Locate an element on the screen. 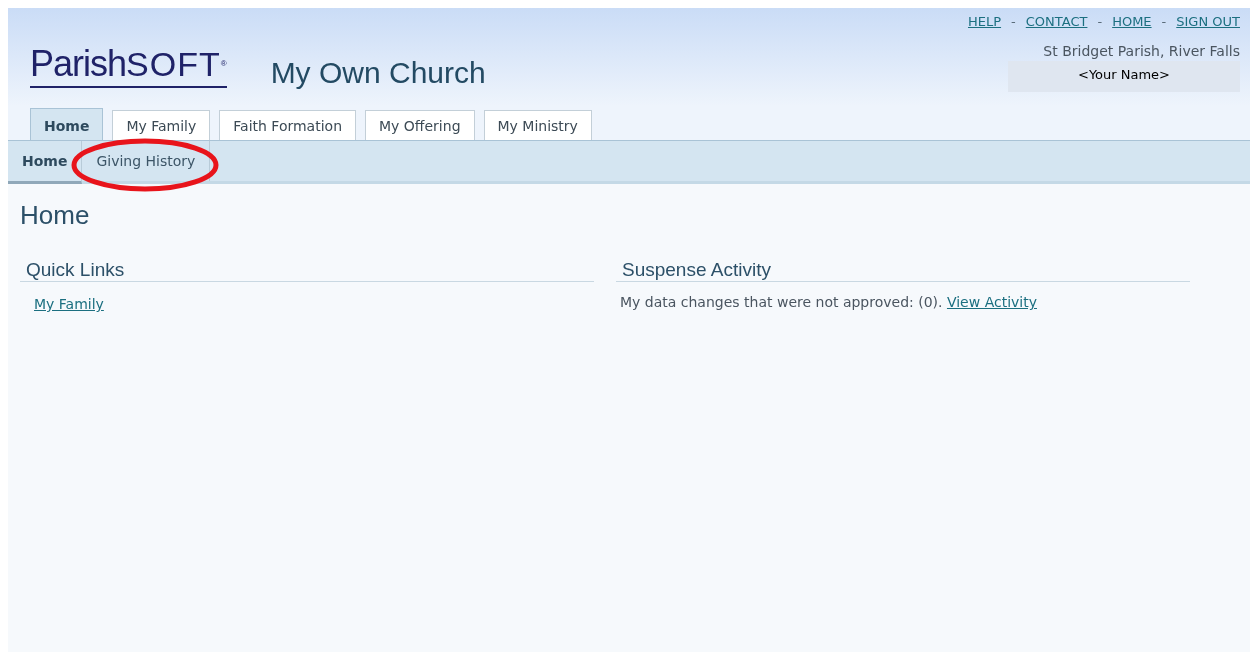  nav-tab: Faith Formation is located at coordinates (287, 125).